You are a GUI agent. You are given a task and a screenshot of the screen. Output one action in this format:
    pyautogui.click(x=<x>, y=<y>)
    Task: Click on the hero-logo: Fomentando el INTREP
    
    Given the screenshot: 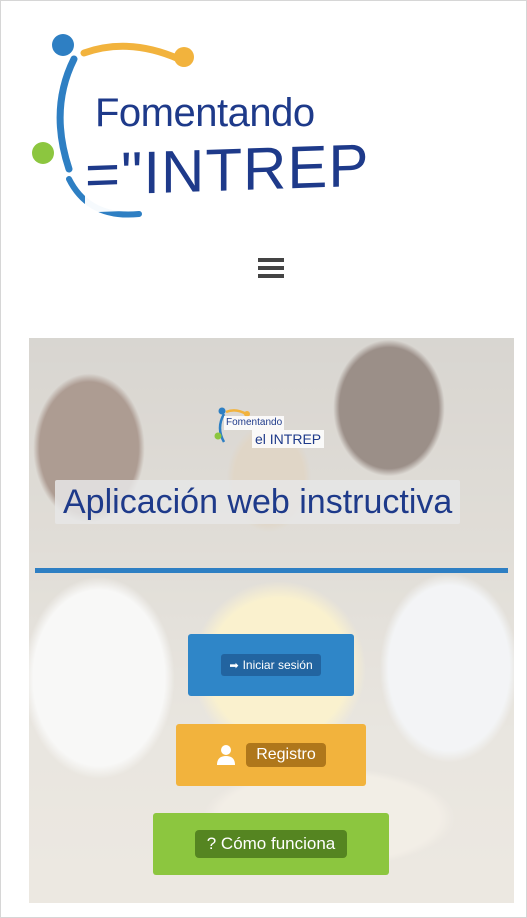 What is the action you would take?
    pyautogui.click(x=279, y=431)
    